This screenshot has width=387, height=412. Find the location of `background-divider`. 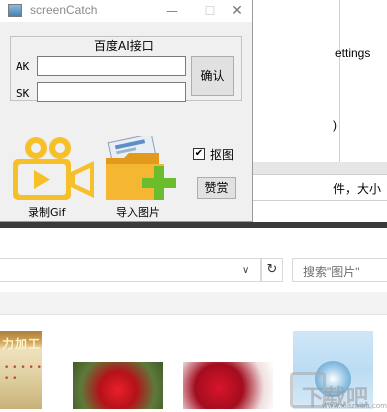

background-divider is located at coordinates (339, 87).